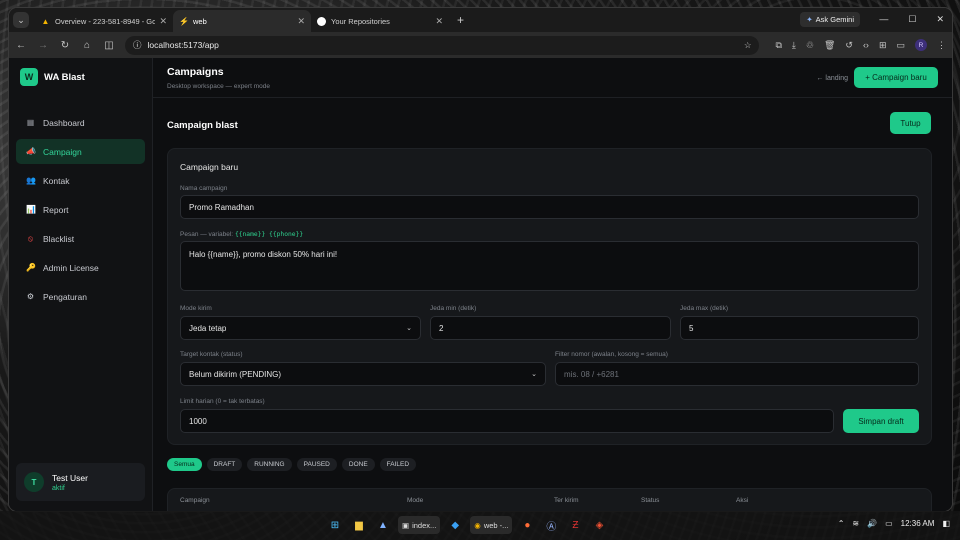 The height and width of the screenshot is (540, 960). I want to click on clock: 12:36 AM, so click(918, 523).